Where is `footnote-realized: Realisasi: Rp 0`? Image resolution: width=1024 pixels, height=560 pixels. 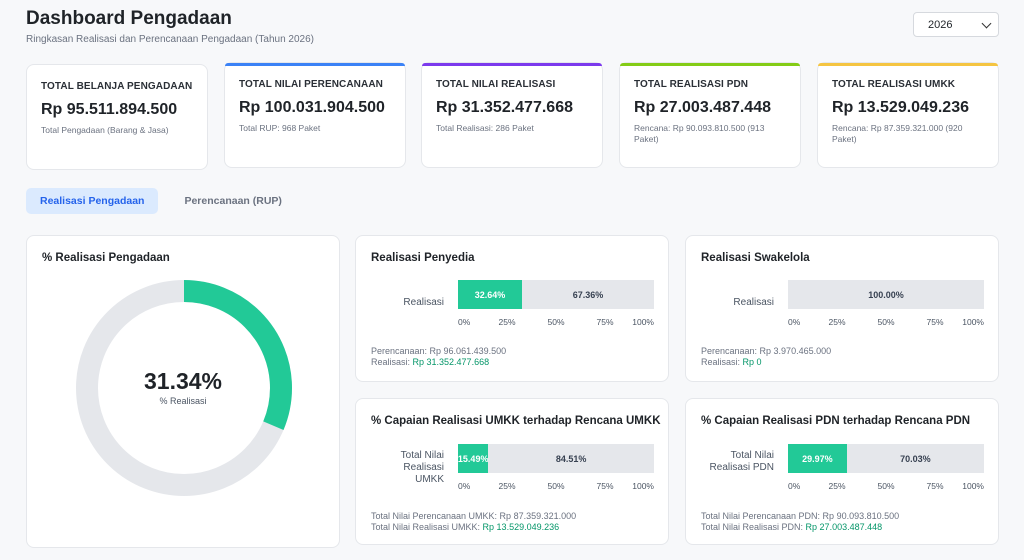
footnote-realized: Realisasi: Rp 0 is located at coordinates (731, 362).